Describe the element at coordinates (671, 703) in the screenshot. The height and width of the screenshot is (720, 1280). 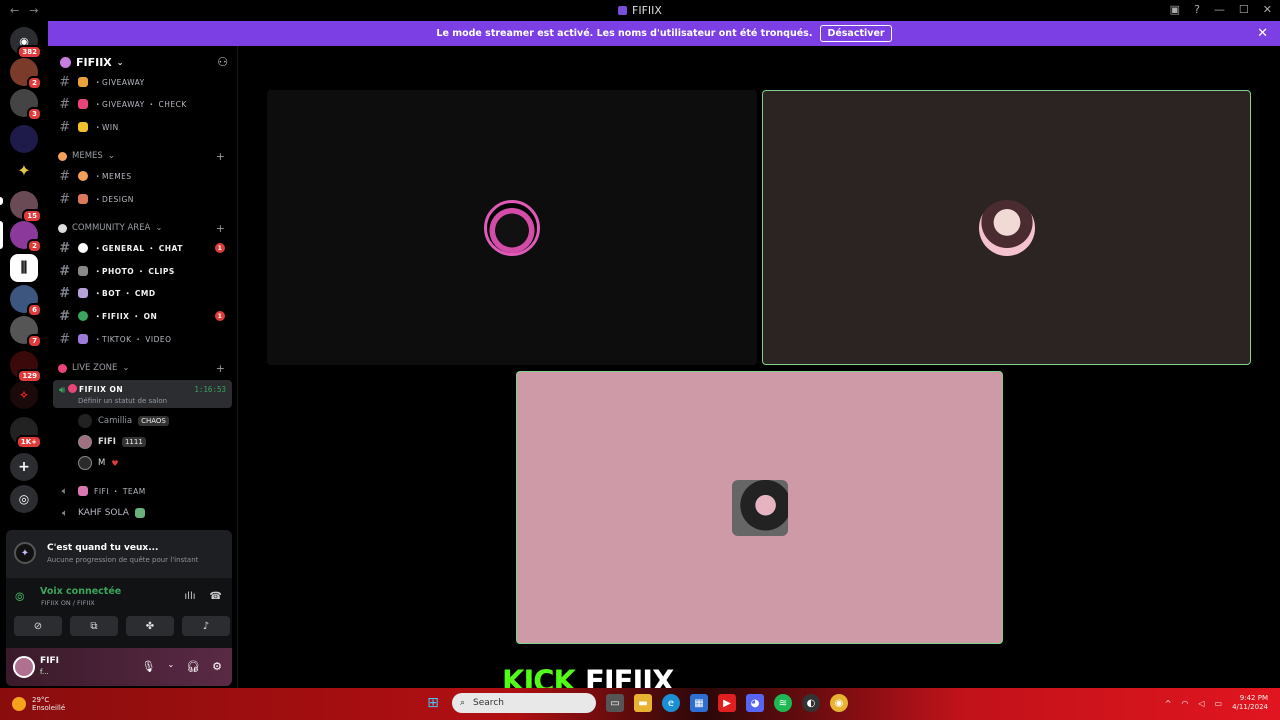
I see `edge-icon: e` at that location.